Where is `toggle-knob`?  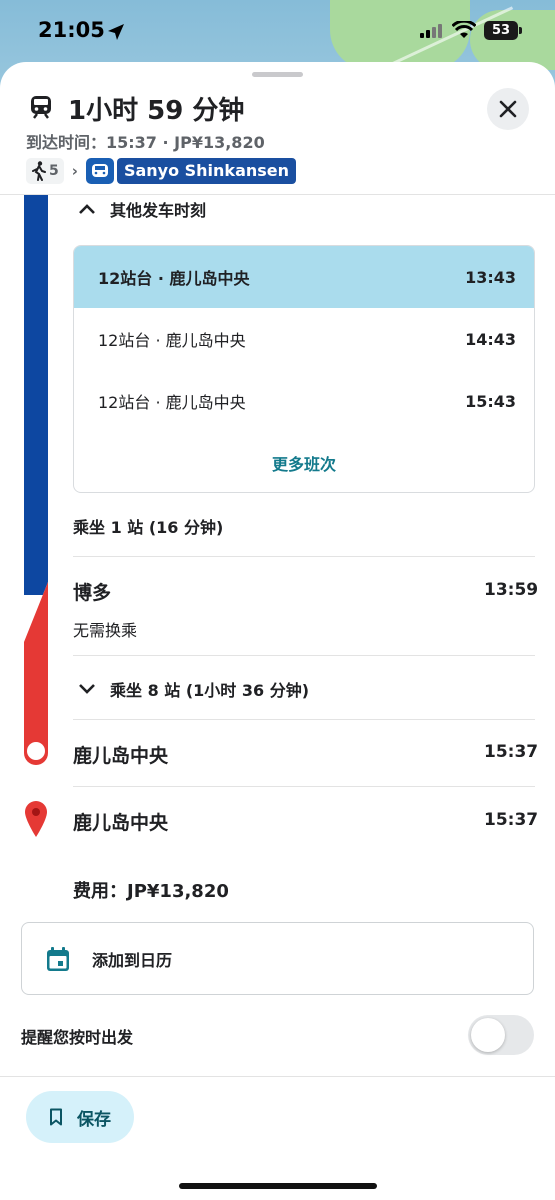 toggle-knob is located at coordinates (488, 1035).